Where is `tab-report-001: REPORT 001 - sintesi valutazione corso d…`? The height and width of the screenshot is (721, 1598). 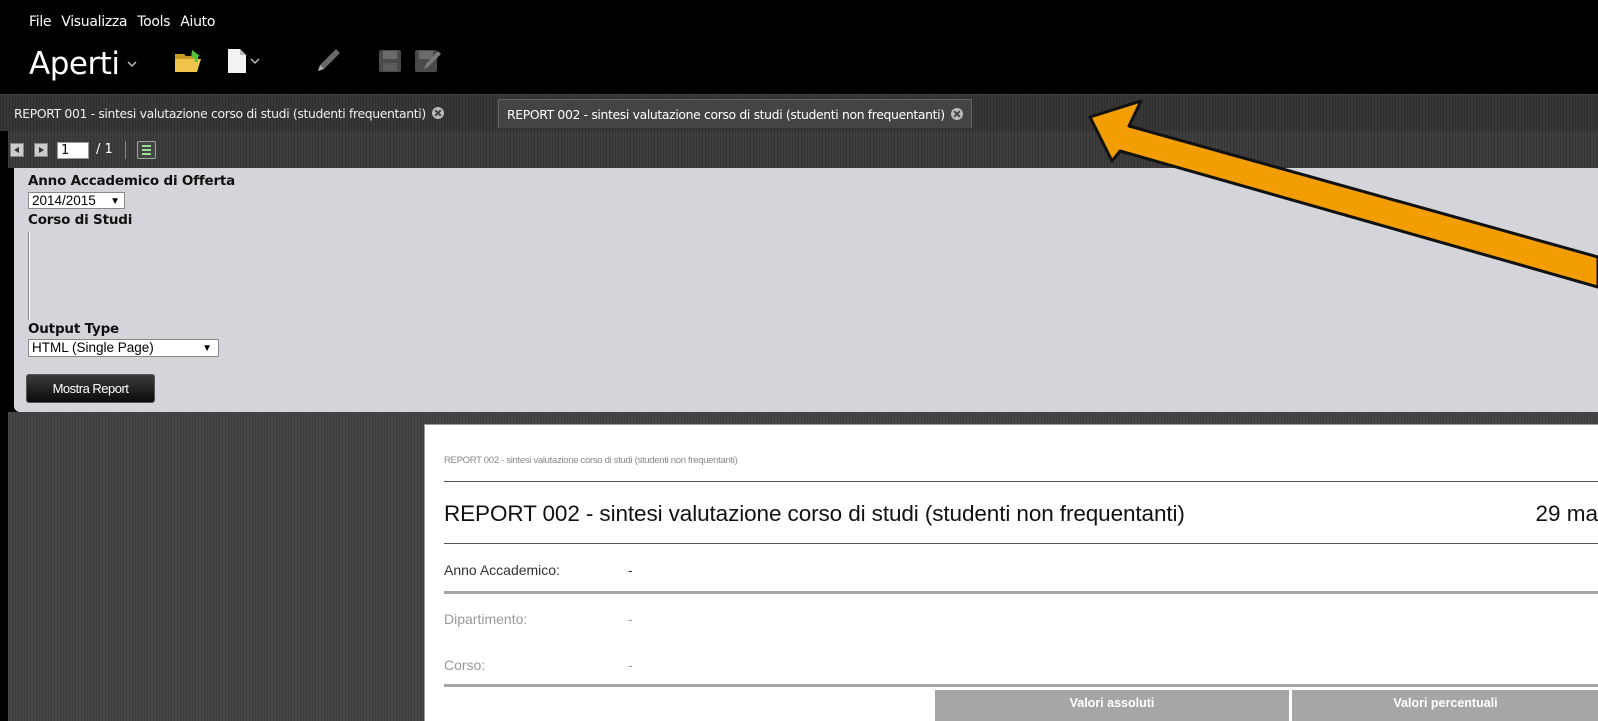 tab-report-001: REPORT 001 - sintesi valutazione corso d… is located at coordinates (229, 113).